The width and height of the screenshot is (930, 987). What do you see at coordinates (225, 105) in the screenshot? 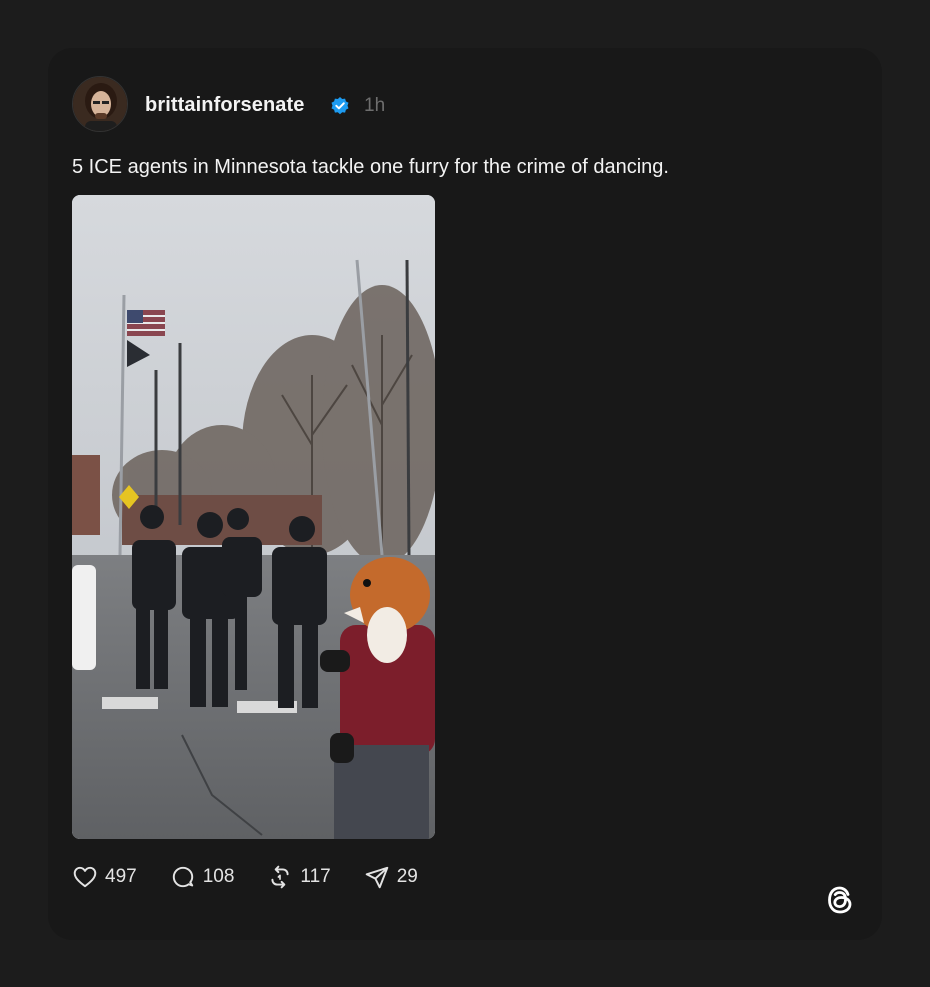
I see `author-username: brittainforsenate` at bounding box center [225, 105].